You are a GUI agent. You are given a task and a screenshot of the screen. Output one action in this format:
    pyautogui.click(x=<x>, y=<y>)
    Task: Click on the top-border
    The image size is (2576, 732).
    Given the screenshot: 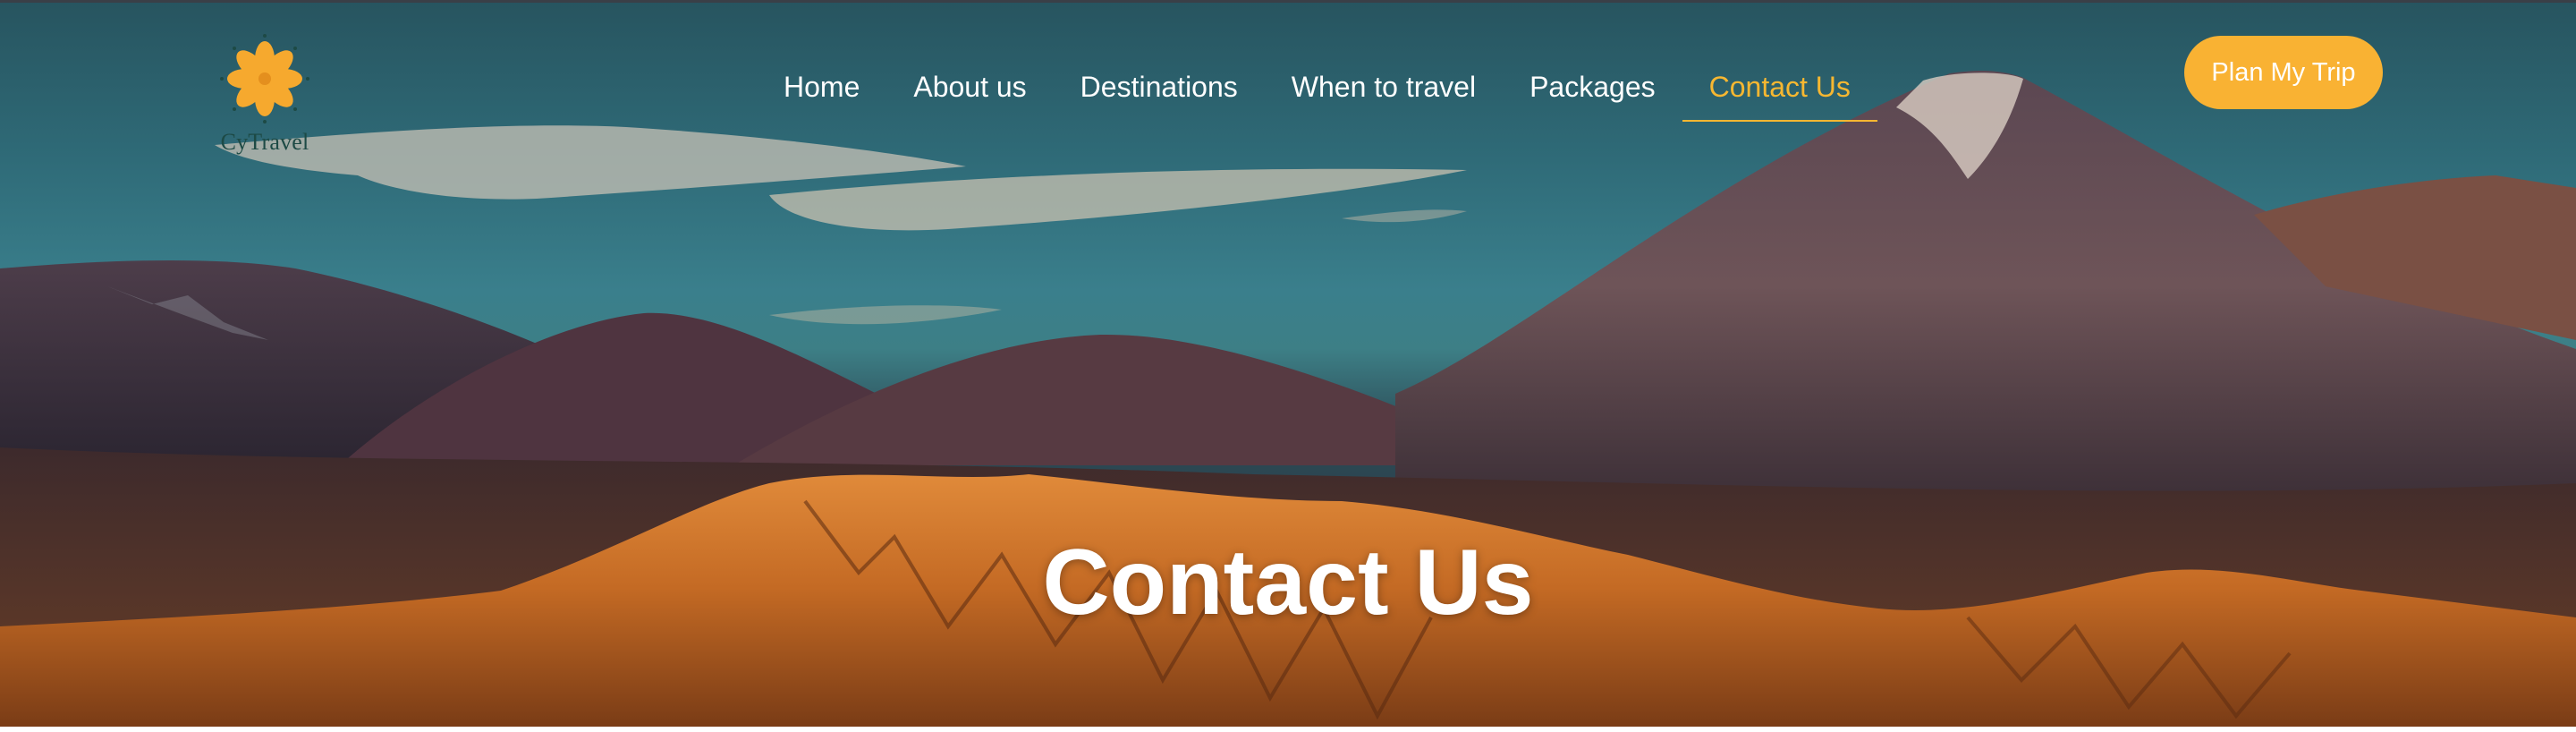 What is the action you would take?
    pyautogui.click(x=1288, y=1)
    